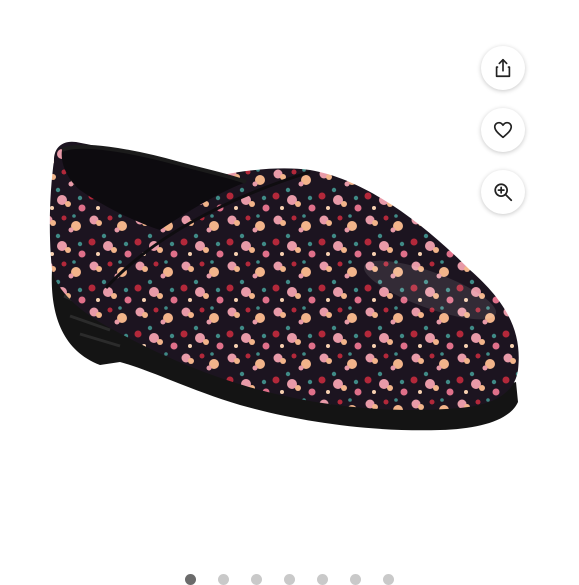 This screenshot has width=579, height=585. Describe the element at coordinates (289, 578) in the screenshot. I see `carousel-indicator` at that location.